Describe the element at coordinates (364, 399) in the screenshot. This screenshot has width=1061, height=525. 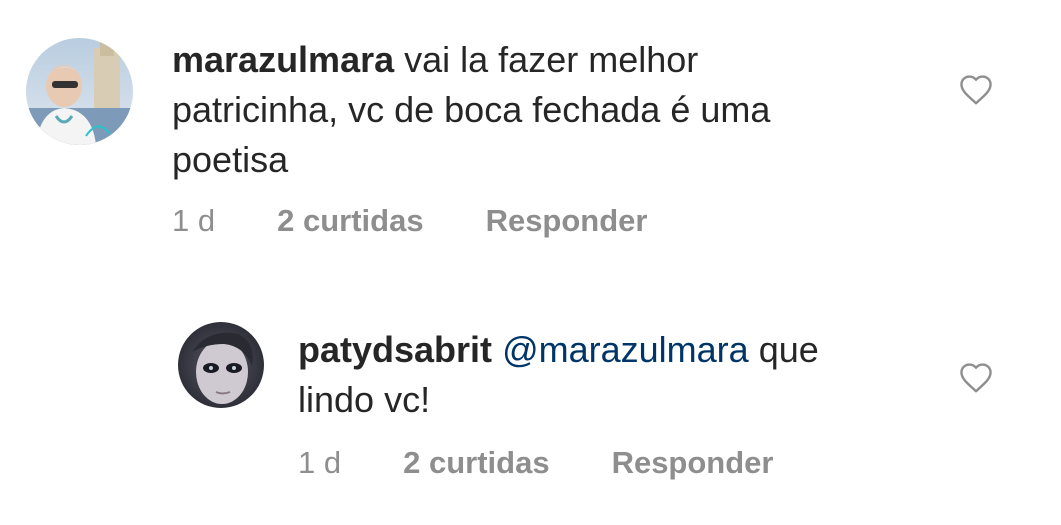
I see `reply-body-line-2: lindo vc!` at that location.